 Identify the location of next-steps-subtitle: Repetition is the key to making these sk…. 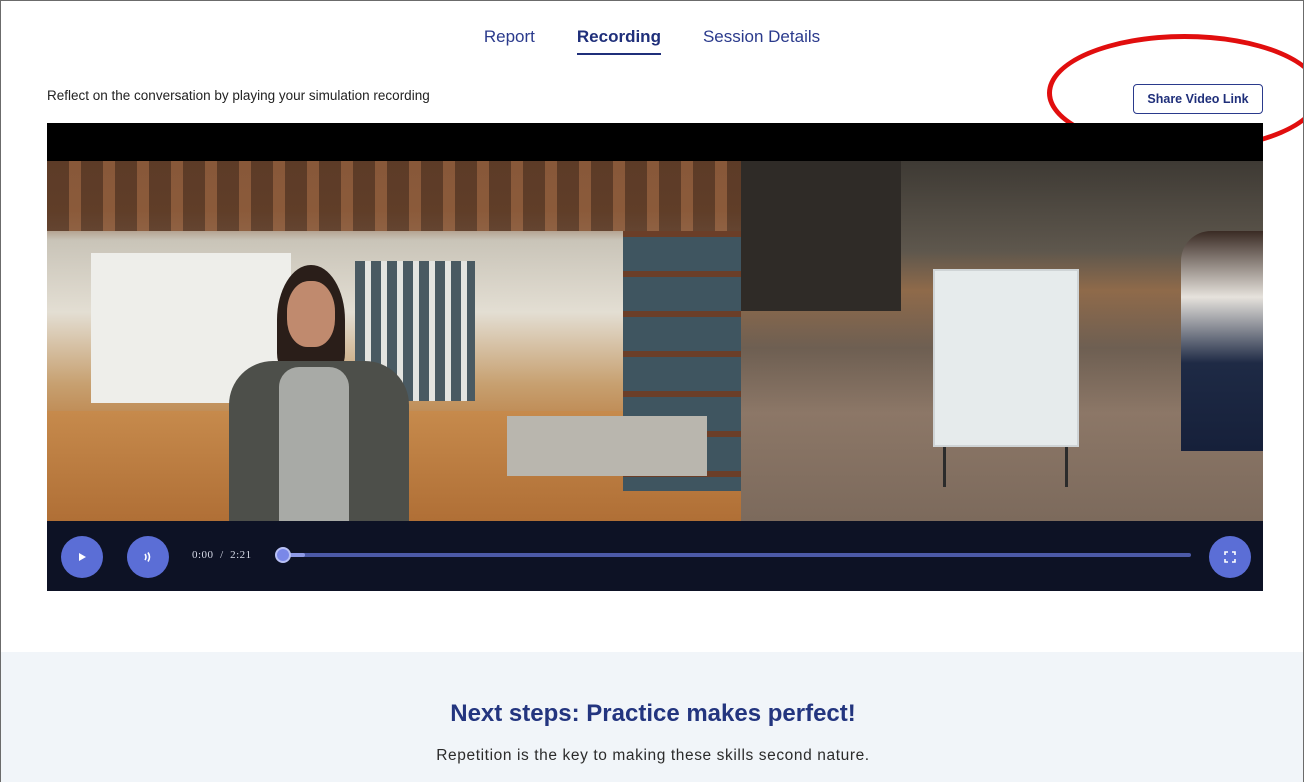
(653, 755).